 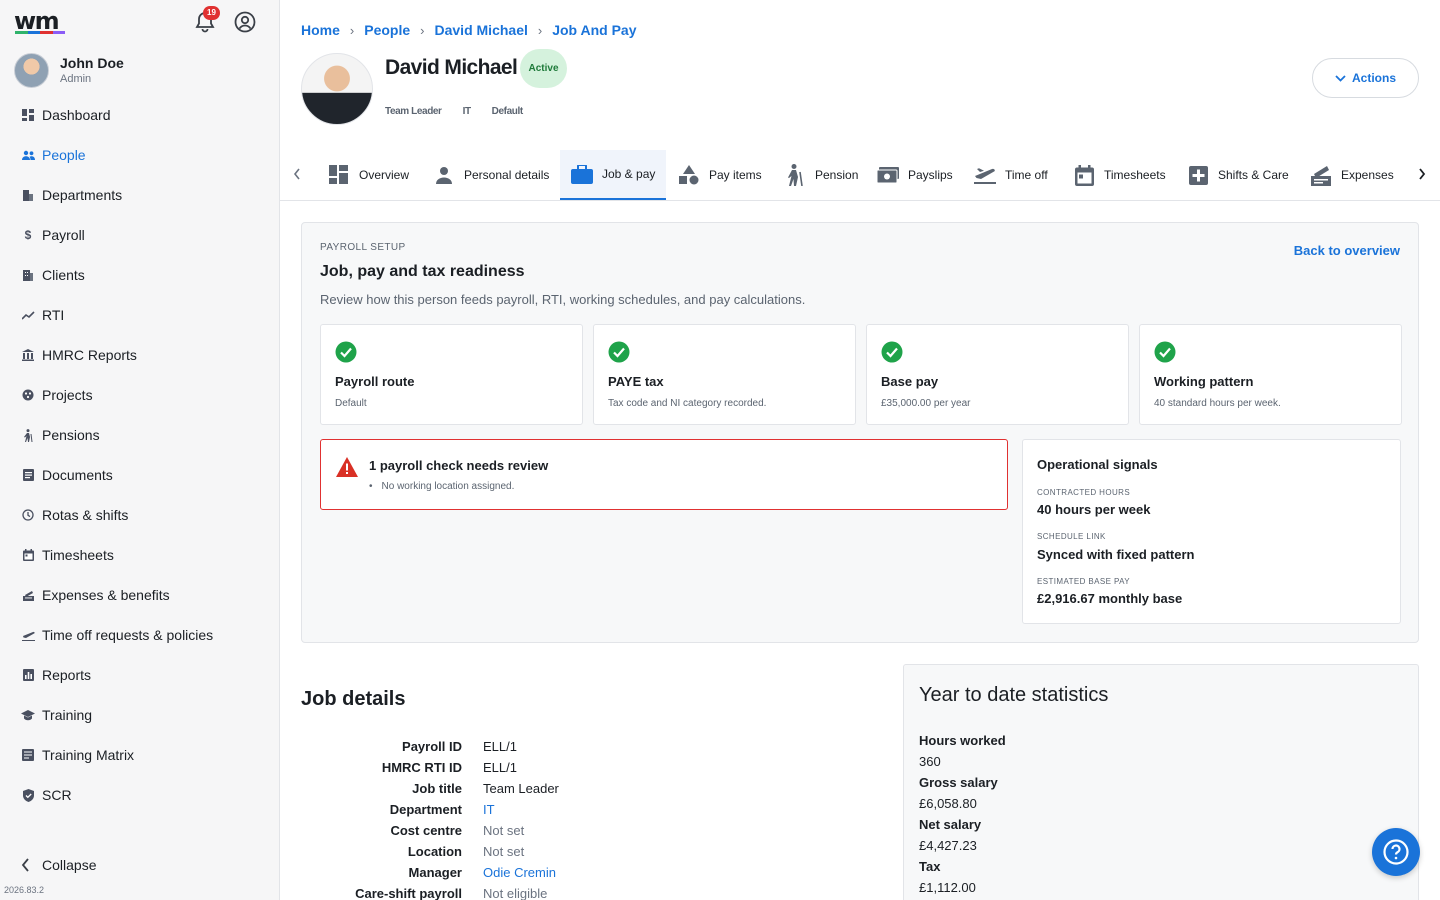 I want to click on plus-box-icon, so click(x=1198, y=175).